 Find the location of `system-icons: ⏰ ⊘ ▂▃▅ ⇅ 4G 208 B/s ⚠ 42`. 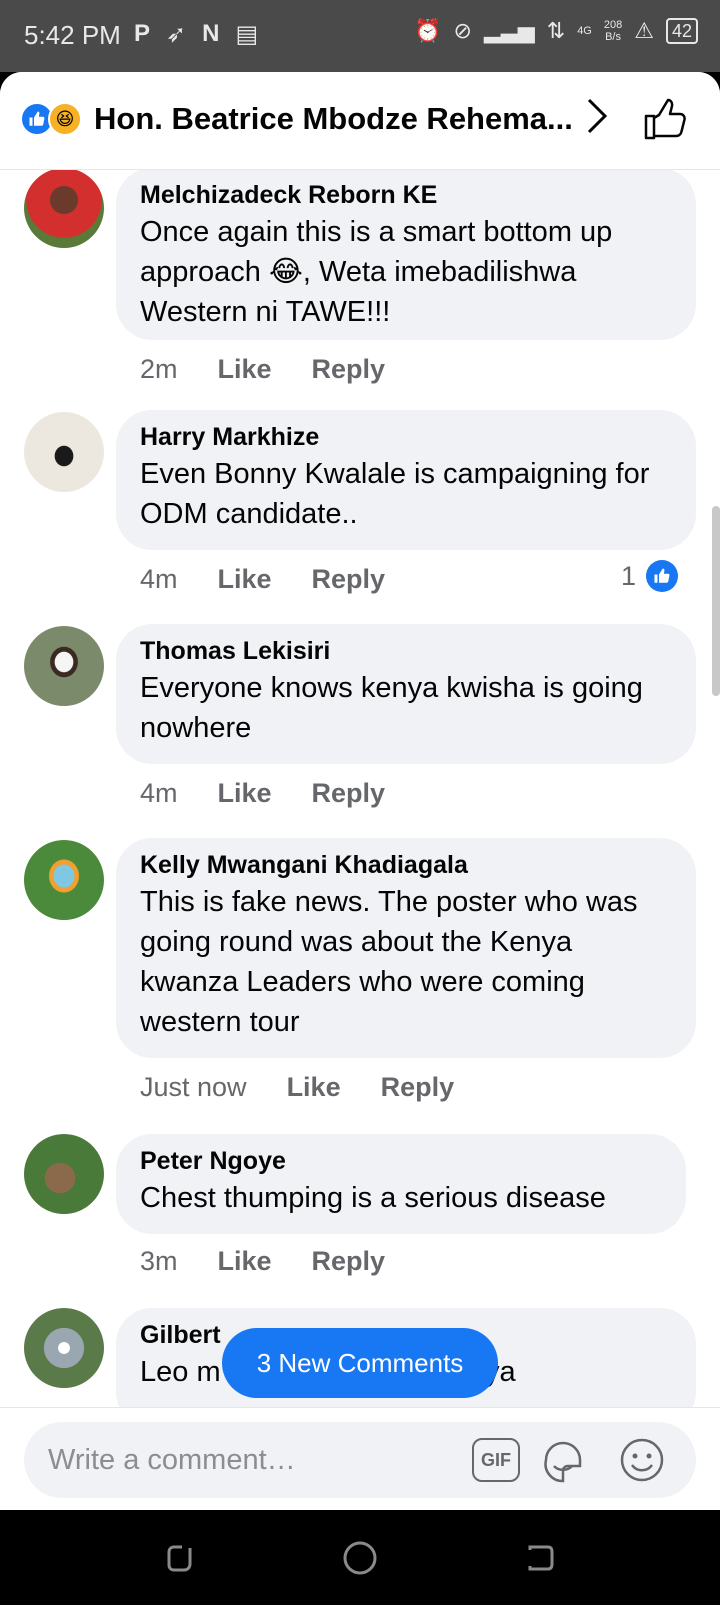

system-icons: ⏰ ⊘ ▂▃▅ ⇅ 4G 208 B/s ⚠ 42 is located at coordinates (556, 31).